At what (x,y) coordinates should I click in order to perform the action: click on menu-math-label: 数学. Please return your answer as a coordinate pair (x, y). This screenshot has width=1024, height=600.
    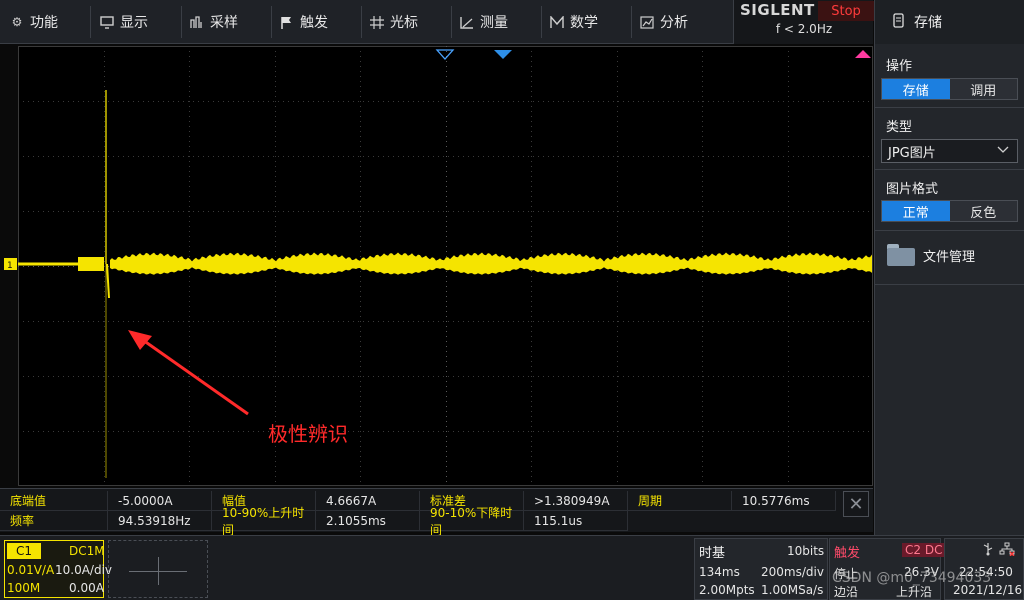
    Looking at the image, I should click on (584, 23).